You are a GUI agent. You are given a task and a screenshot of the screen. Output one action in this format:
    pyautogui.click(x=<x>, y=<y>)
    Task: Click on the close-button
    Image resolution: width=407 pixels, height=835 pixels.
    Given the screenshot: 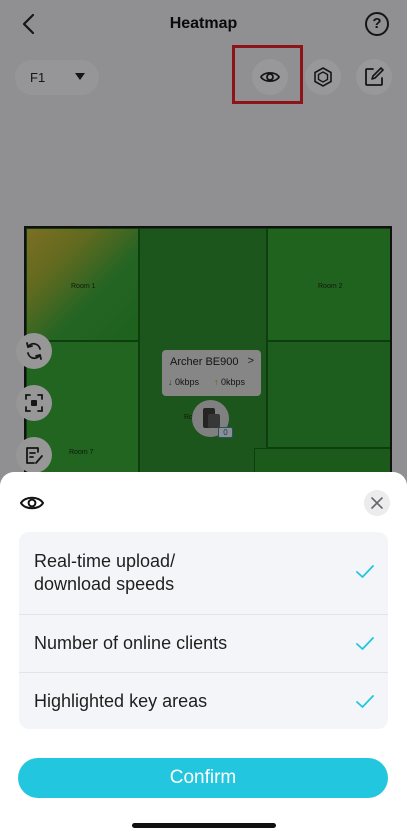 What is the action you would take?
    pyautogui.click(x=377, y=503)
    